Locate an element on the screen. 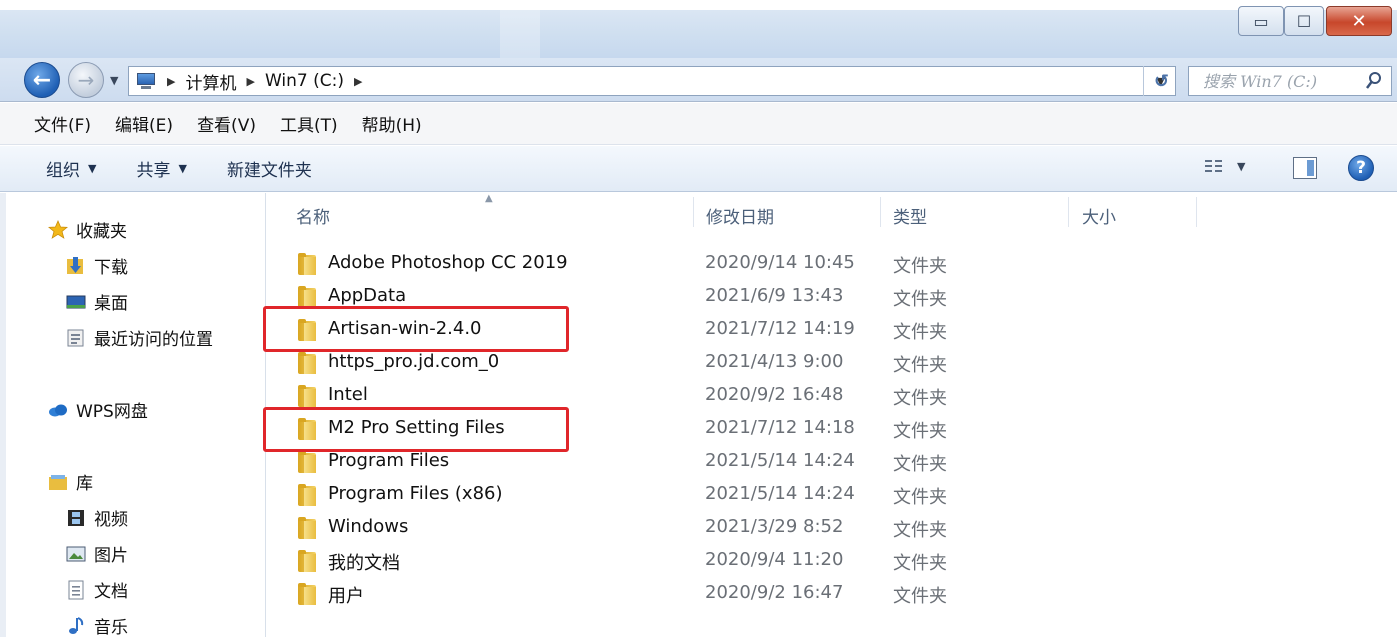 The height and width of the screenshot is (637, 1397). nav-label: 桌面 is located at coordinates (111, 304).